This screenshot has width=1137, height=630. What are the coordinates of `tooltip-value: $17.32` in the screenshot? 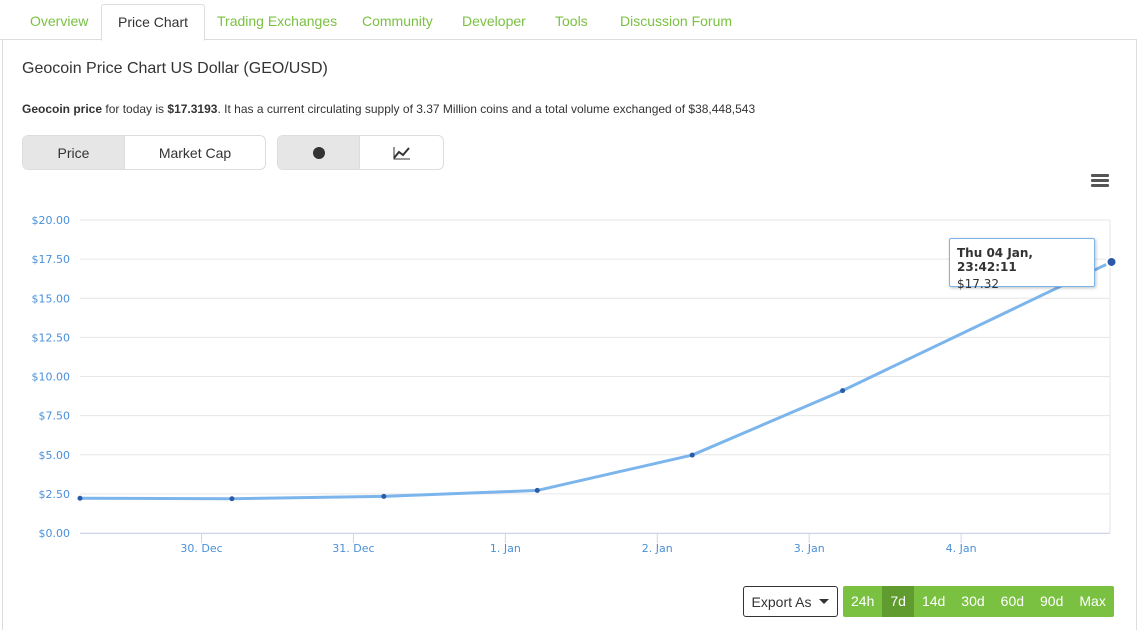 It's located at (978, 284).